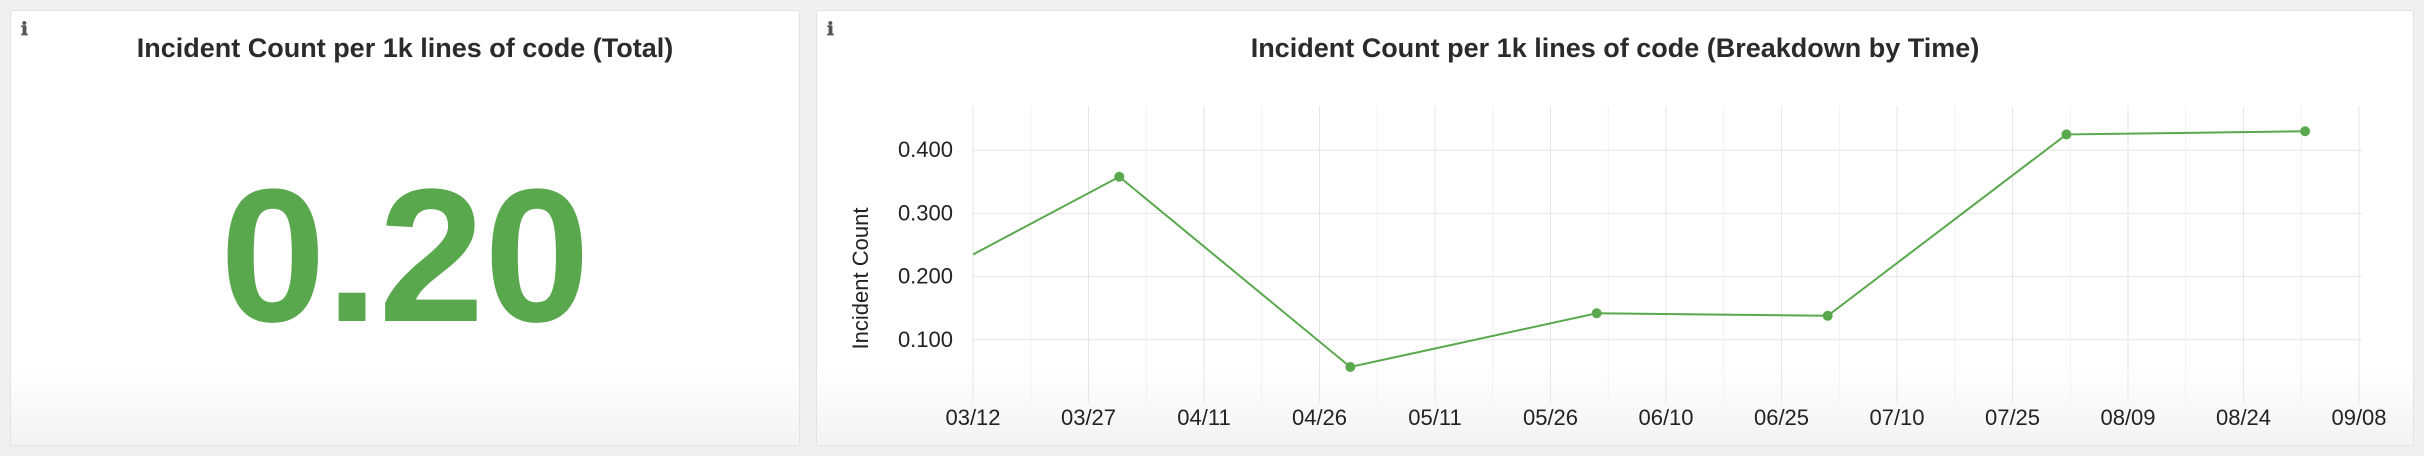 Image resolution: width=2424 pixels, height=456 pixels. Describe the element at coordinates (1319, 417) in the screenshot. I see `x-tick-label: 04/26` at that location.